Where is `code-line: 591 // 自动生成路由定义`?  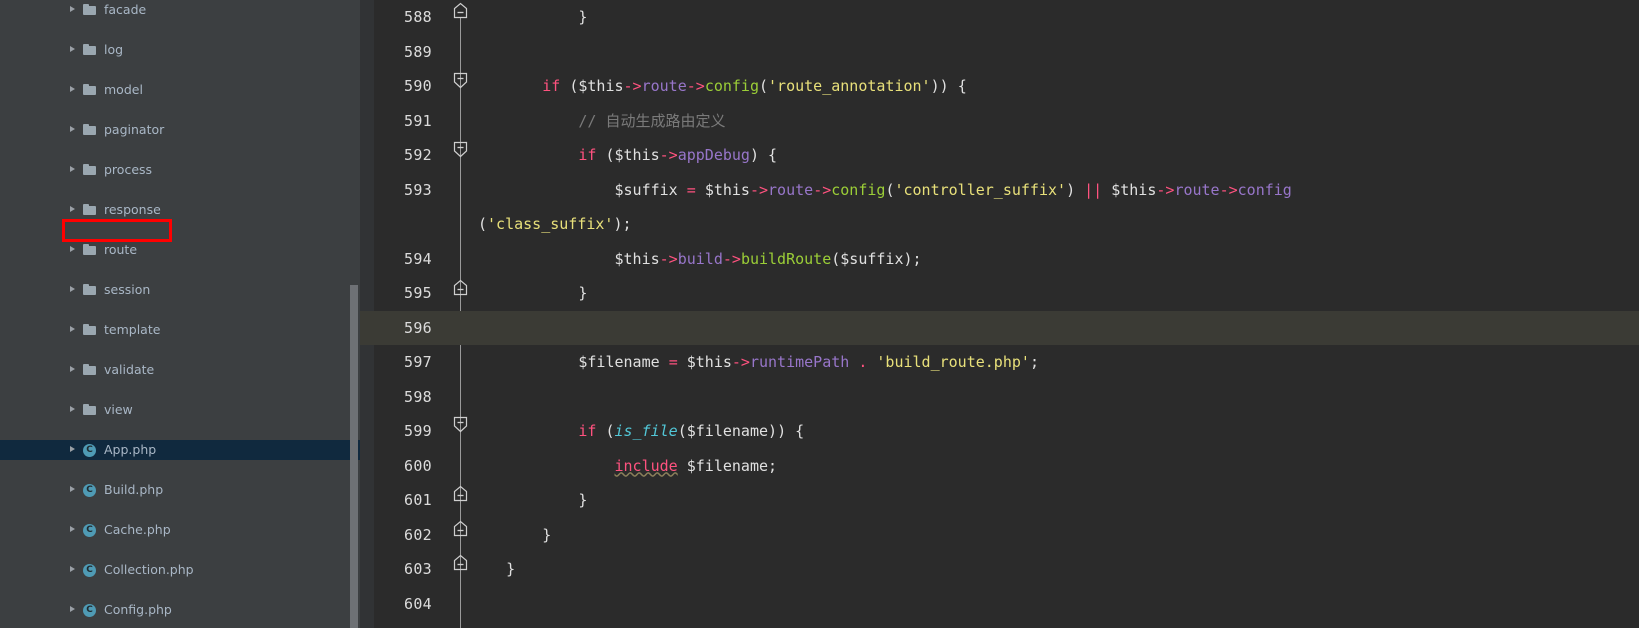
code-line: 591 // 自动生成路由定义 is located at coordinates (999, 121).